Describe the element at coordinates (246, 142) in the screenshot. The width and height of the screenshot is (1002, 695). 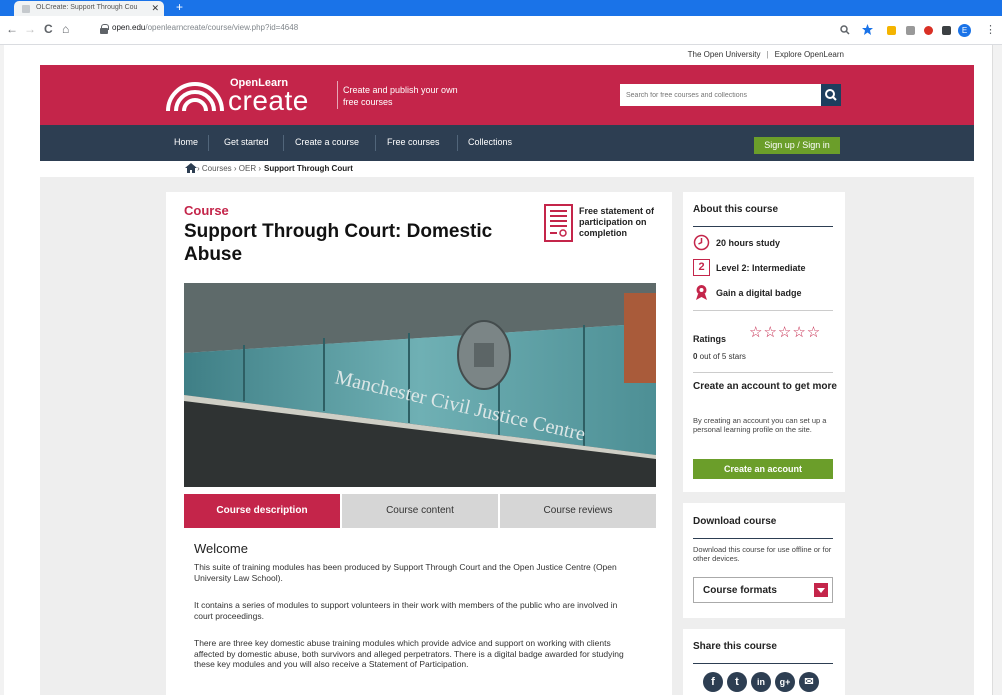
I see `nav-get-started: Get started` at that location.